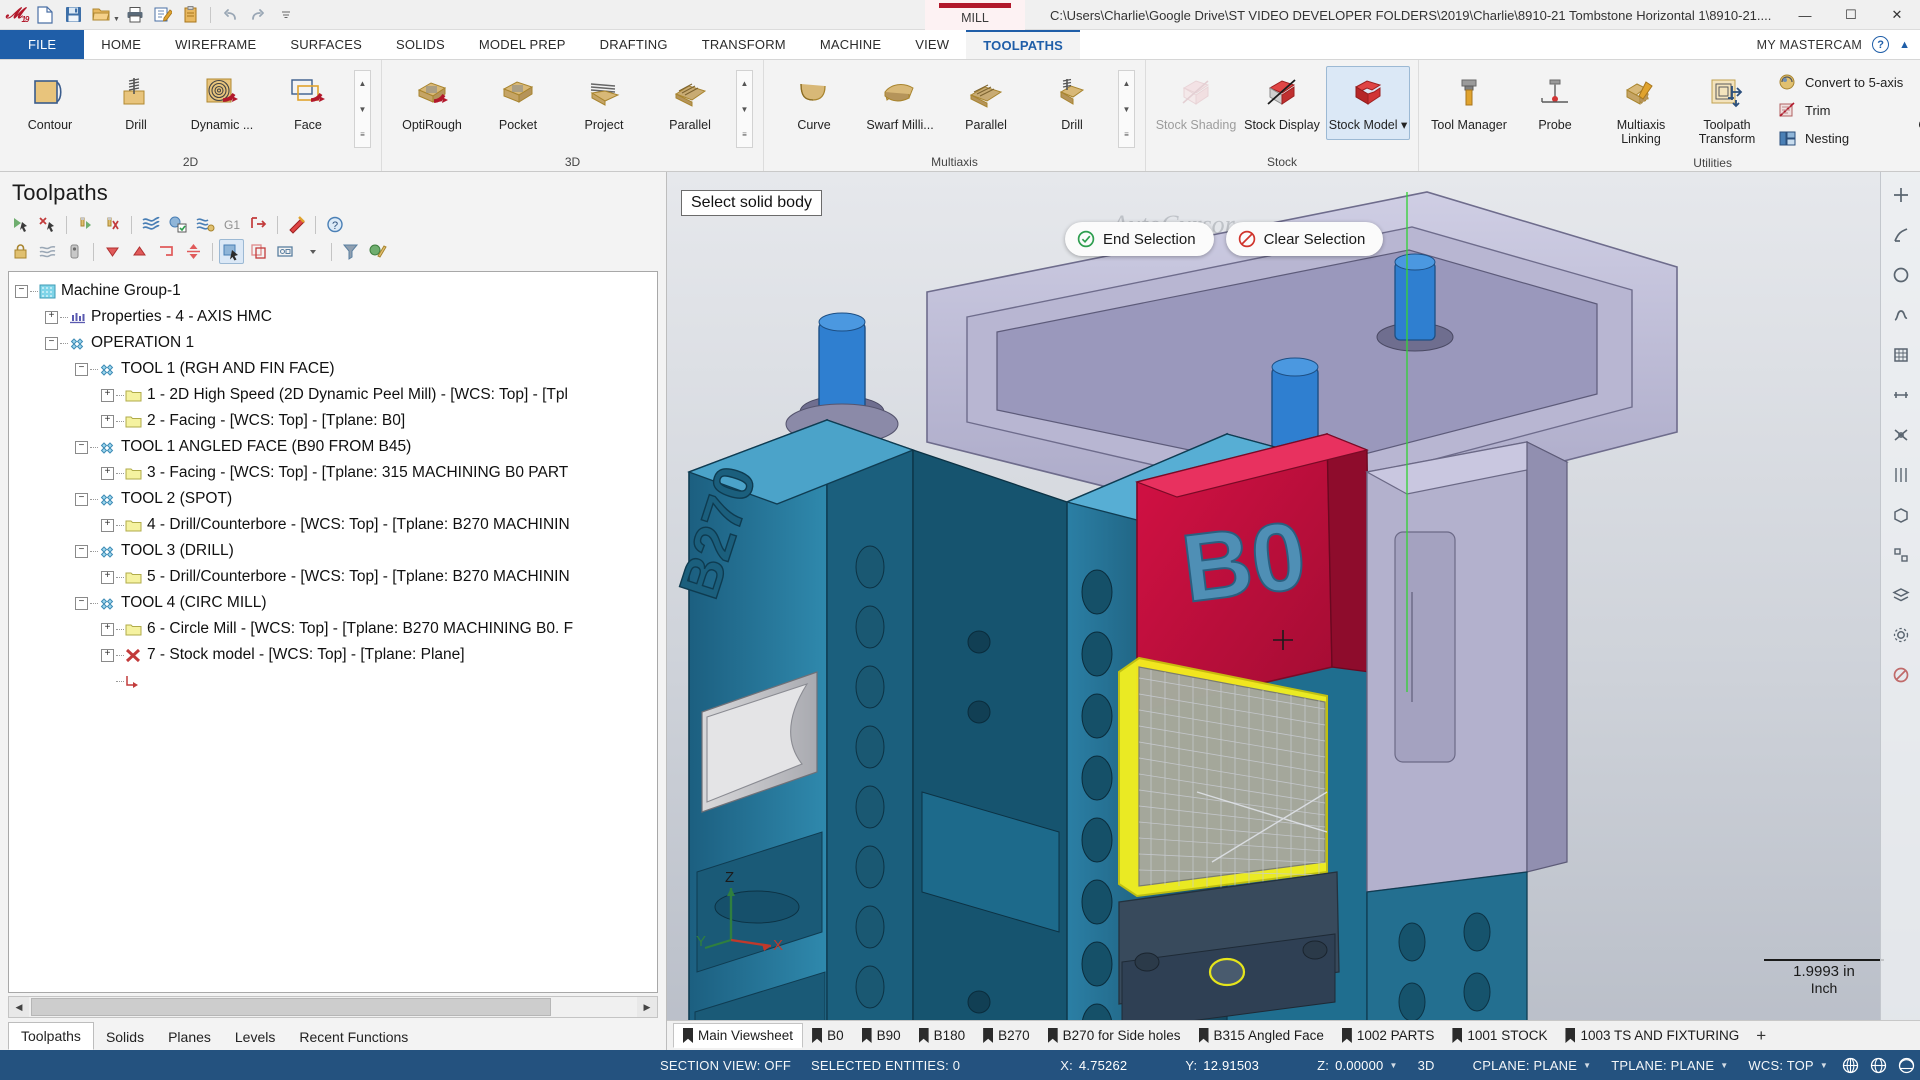 The height and width of the screenshot is (1080, 1920). What do you see at coordinates (400, 1065) in the screenshot?
I see `status-section-view: SECTION VIEW: OFF` at bounding box center [400, 1065].